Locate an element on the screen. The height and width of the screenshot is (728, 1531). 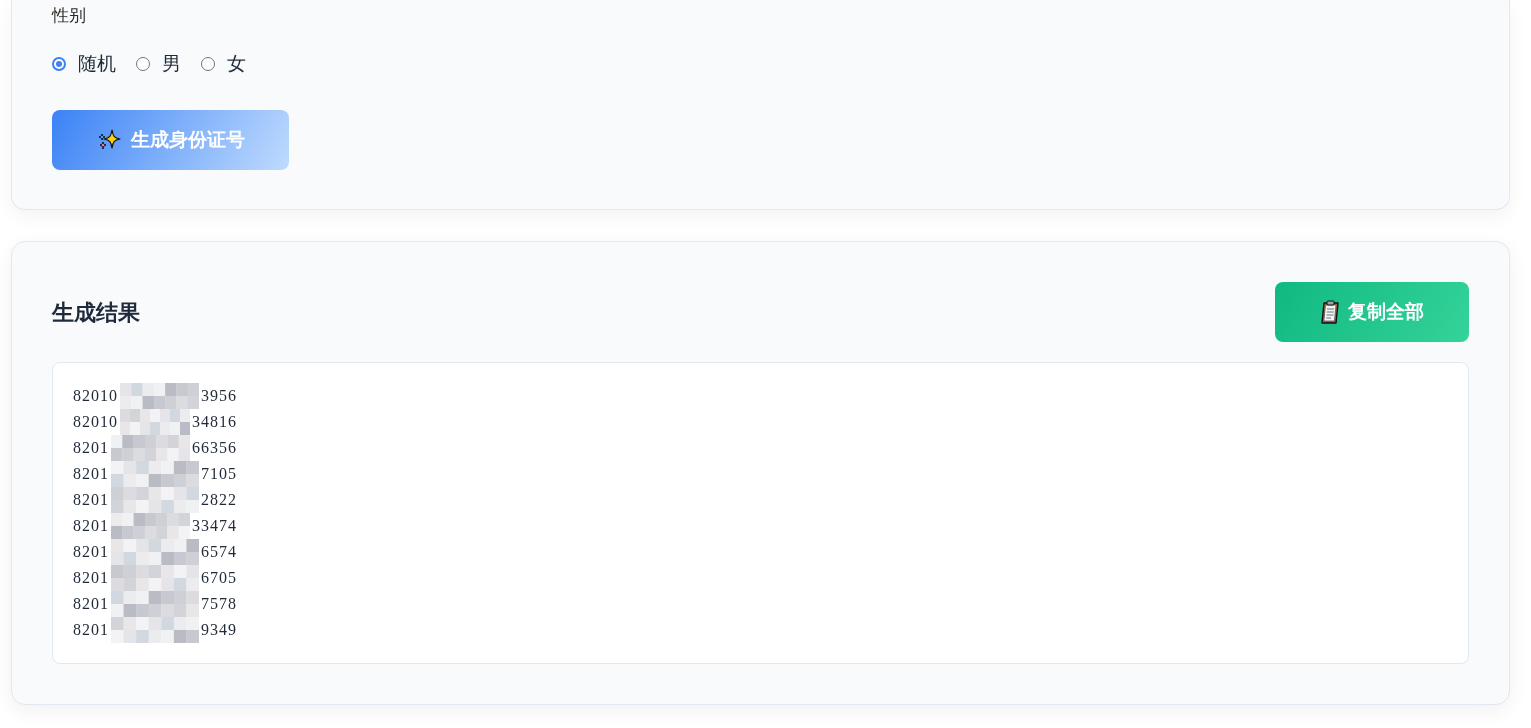
gender-radio-option: 女 is located at coordinates (223, 64).